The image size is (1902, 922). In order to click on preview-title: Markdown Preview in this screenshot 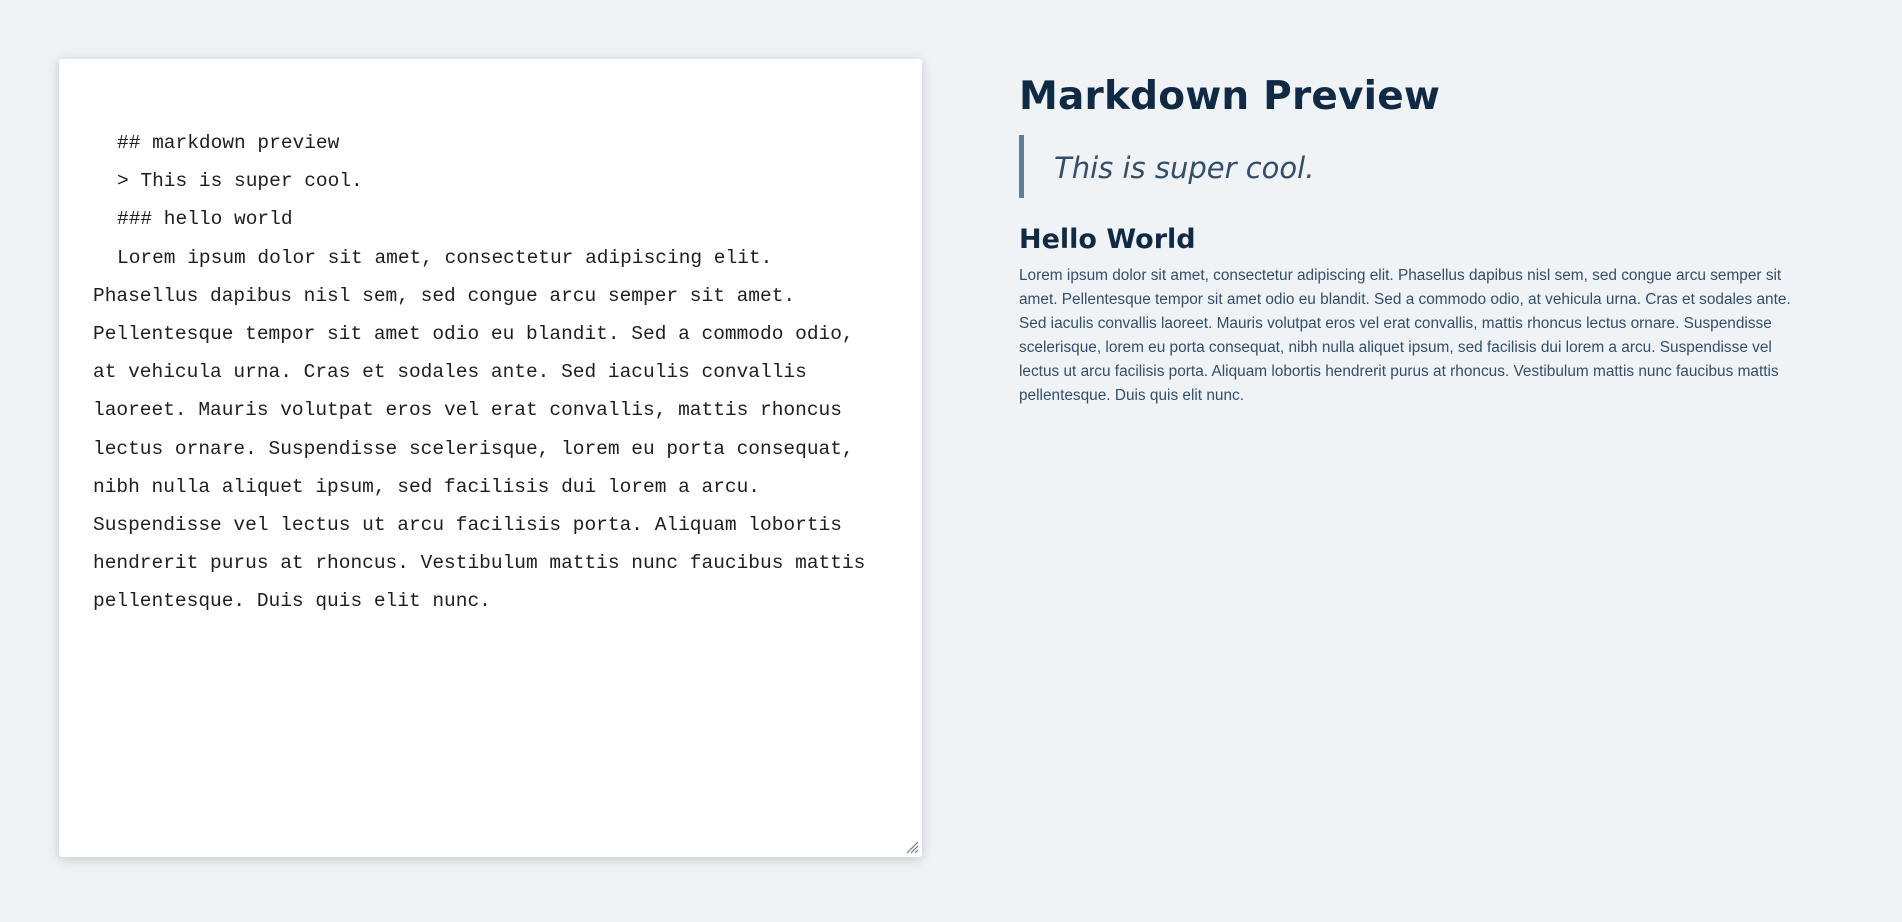, I will do `click(1230, 96)`.